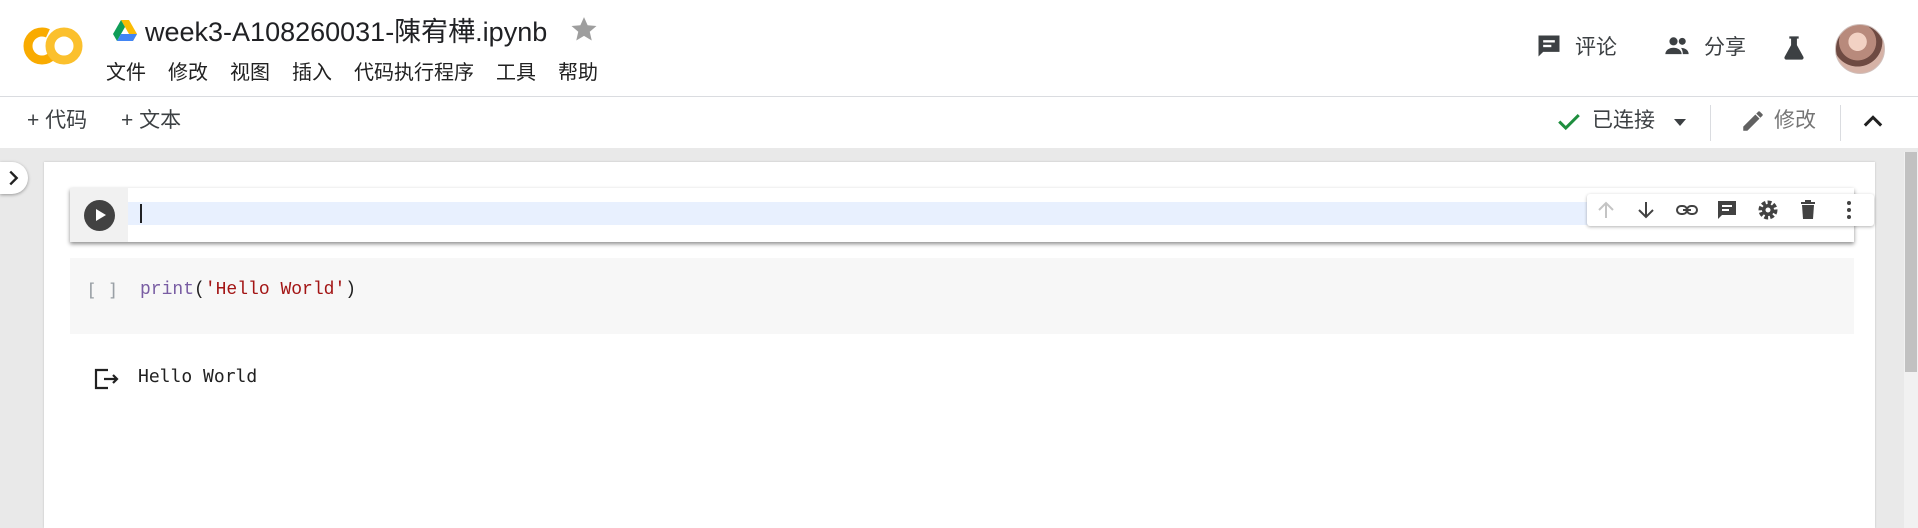  Describe the element at coordinates (312, 73) in the screenshot. I see `menu-insert: 插入` at that location.